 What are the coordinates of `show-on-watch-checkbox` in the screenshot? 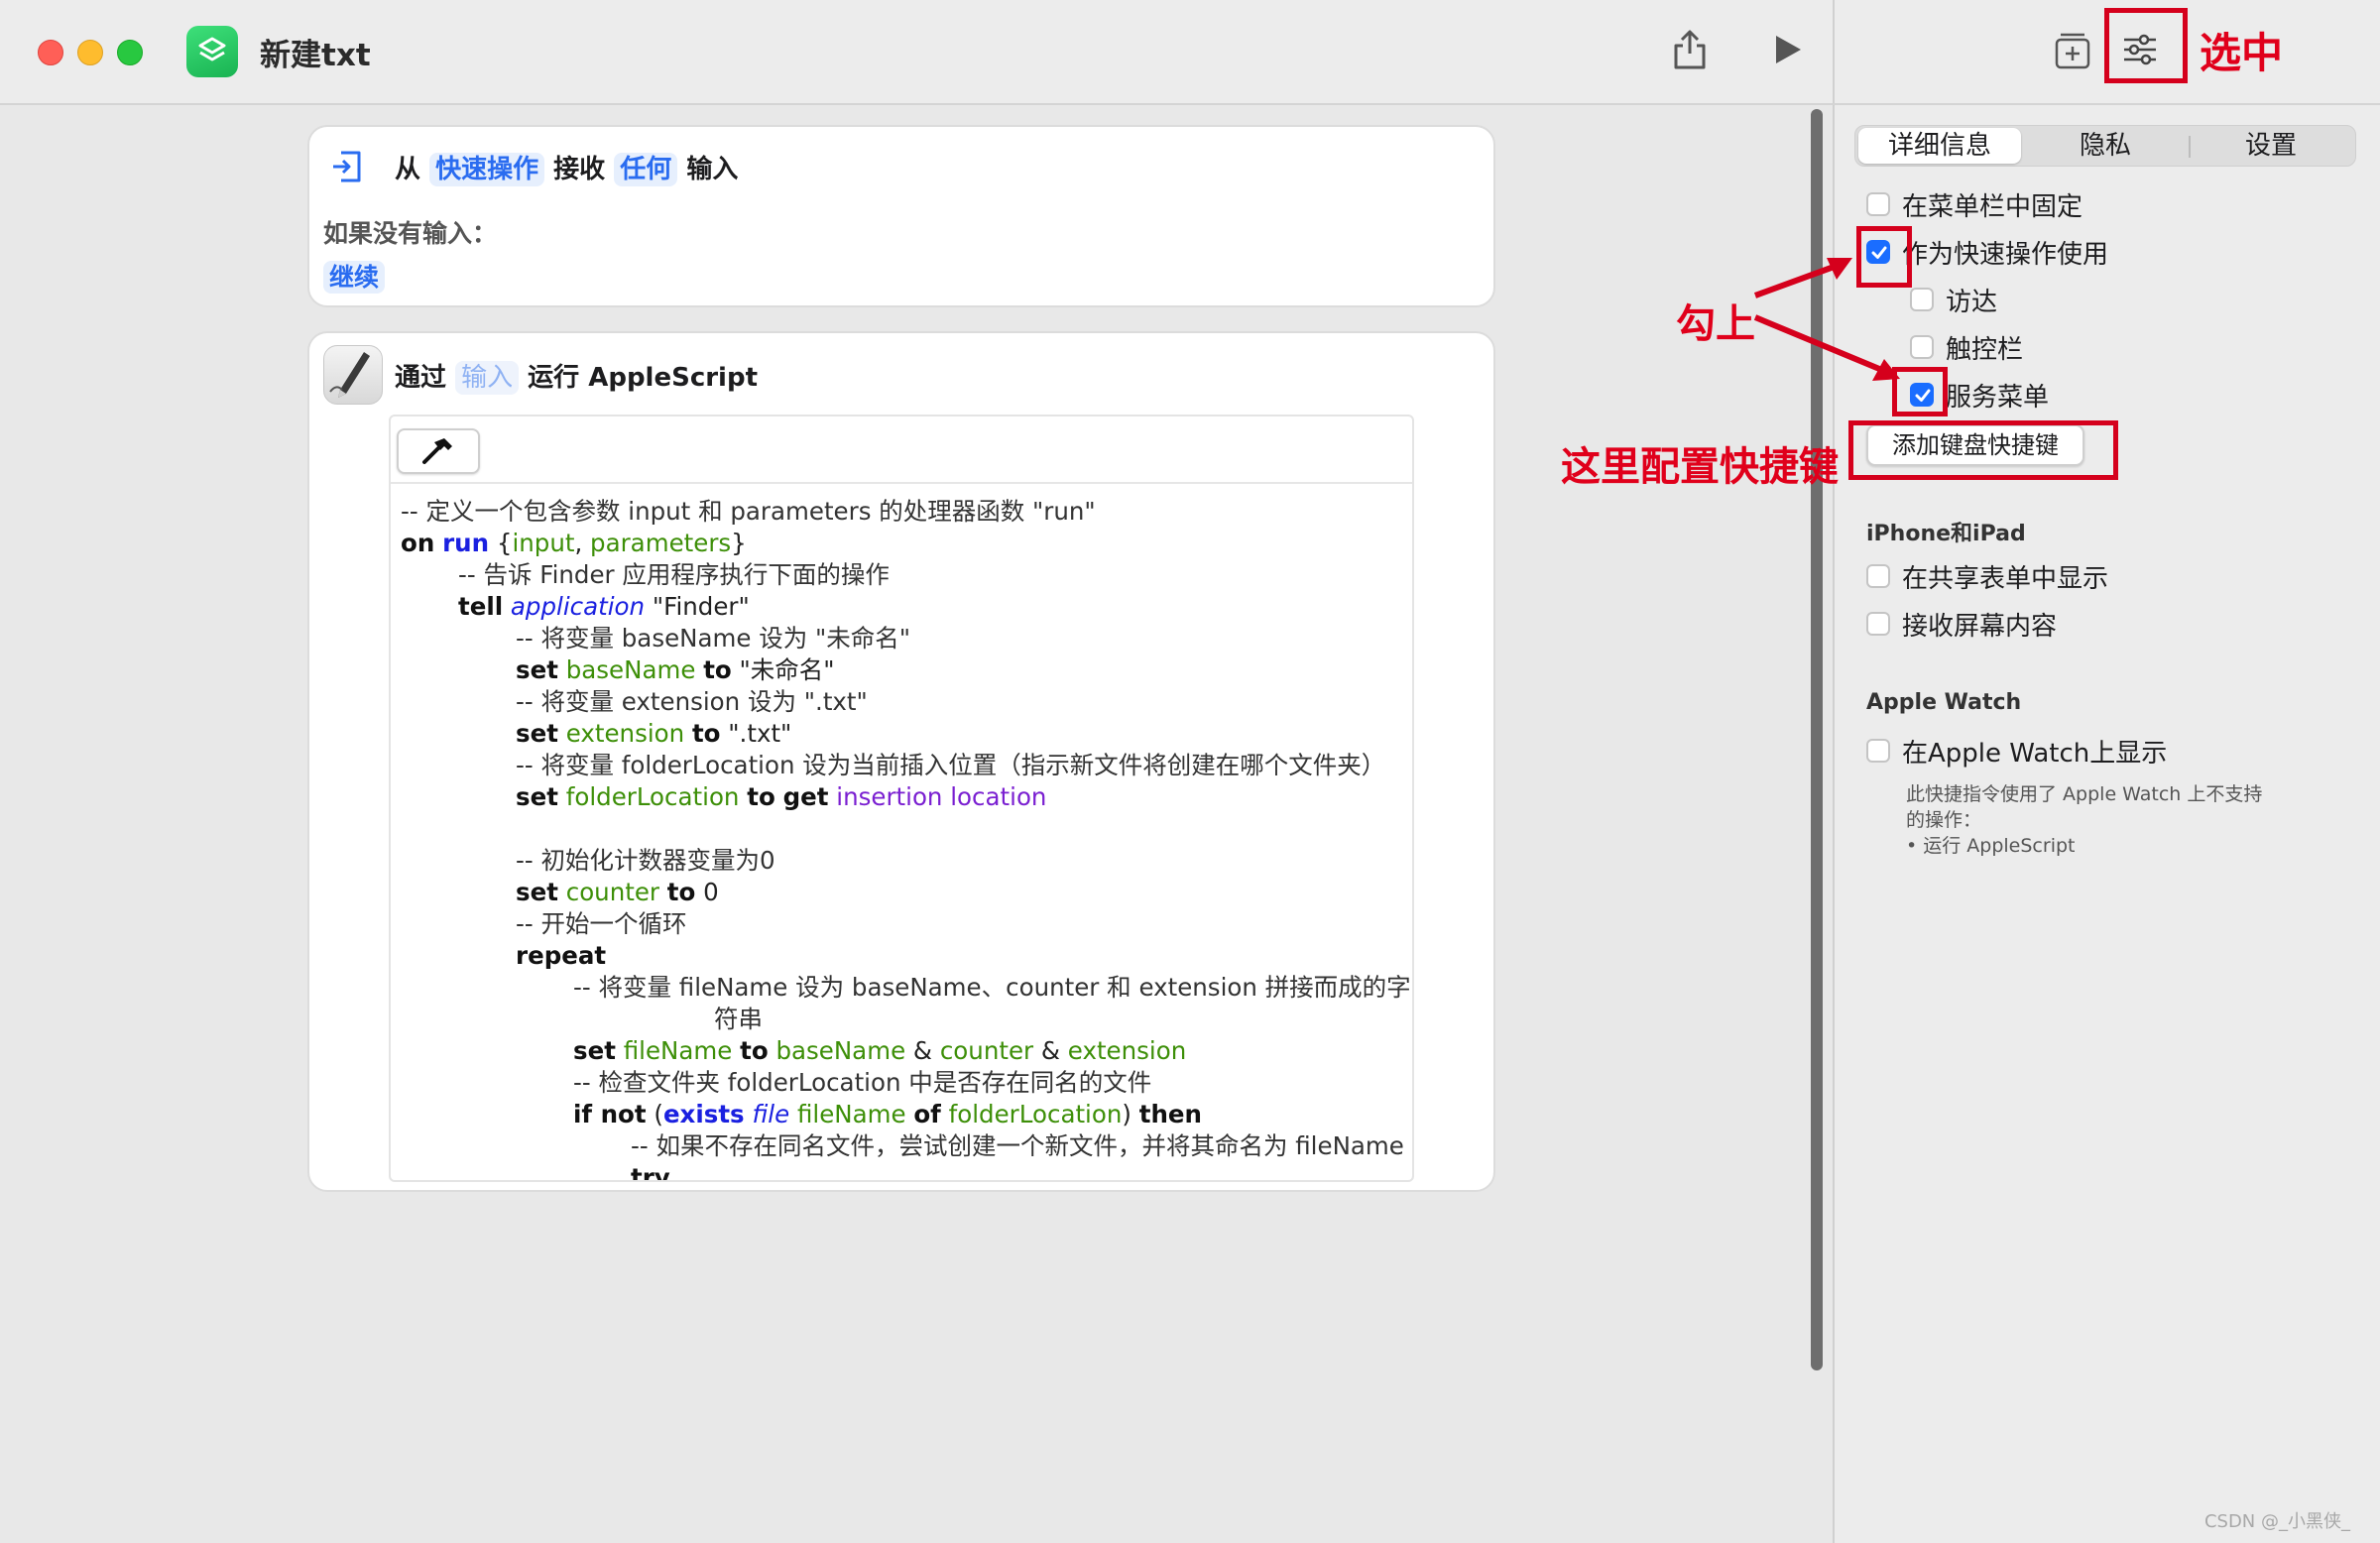 It's located at (1878, 751).